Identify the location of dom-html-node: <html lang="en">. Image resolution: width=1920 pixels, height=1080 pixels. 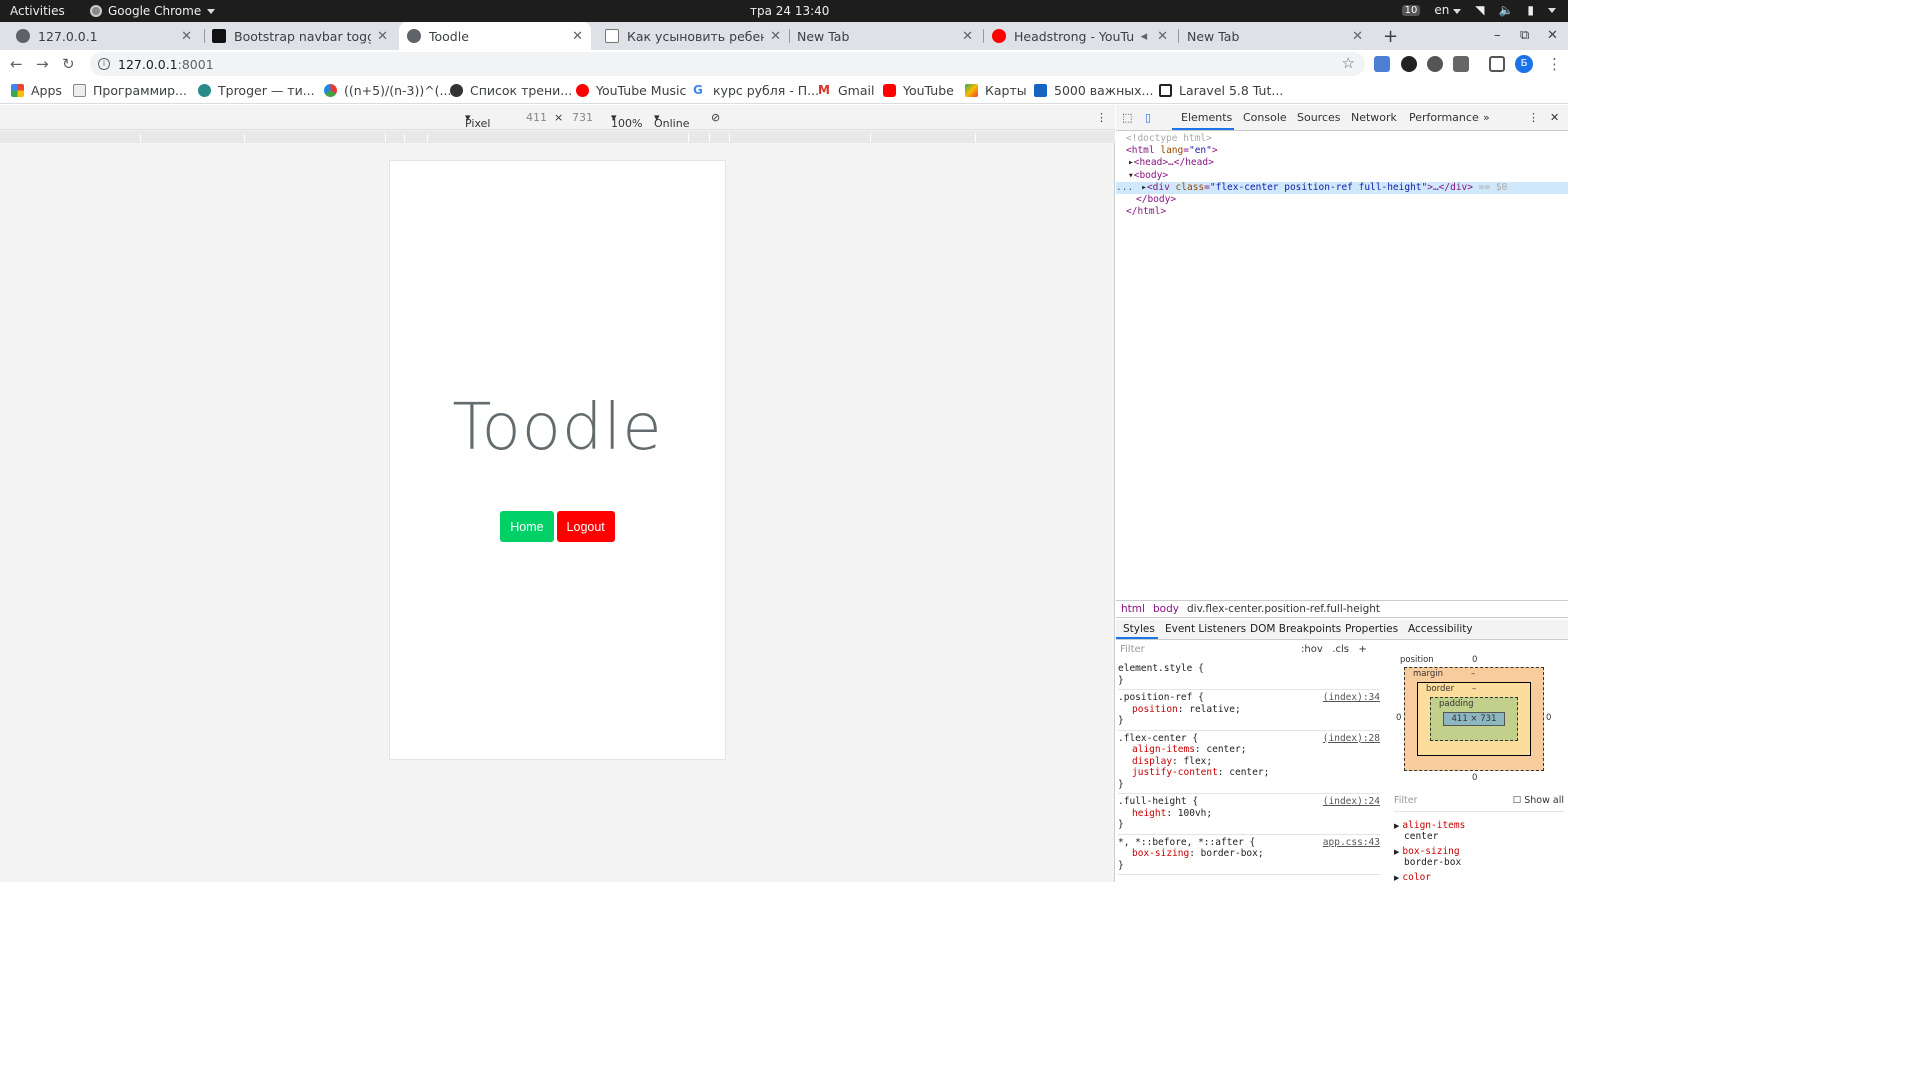
(1342, 151).